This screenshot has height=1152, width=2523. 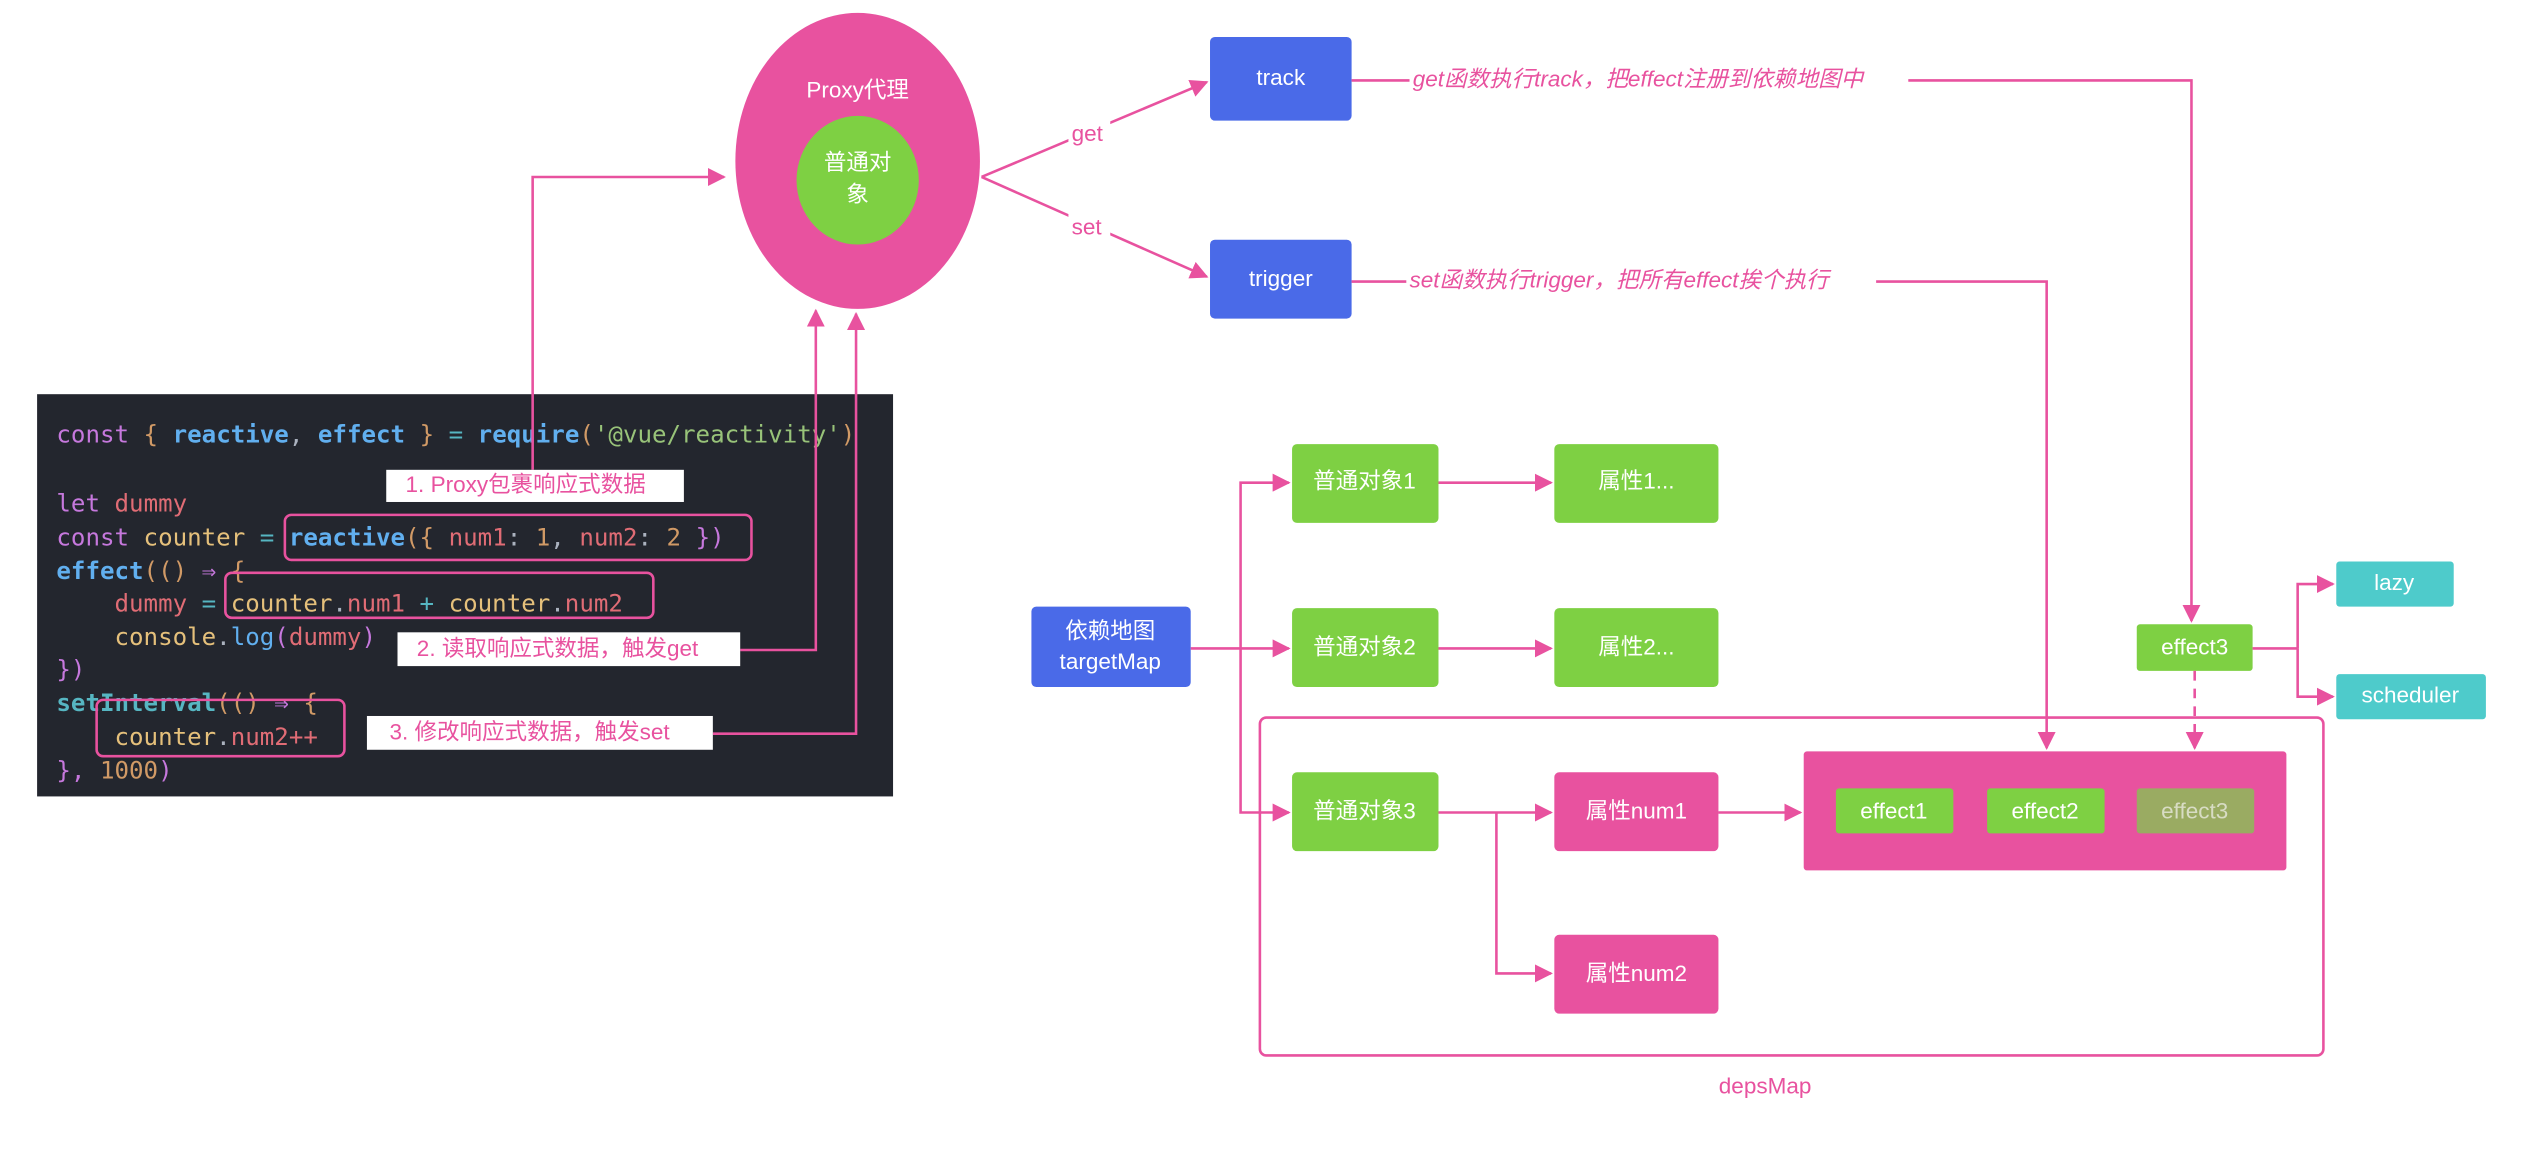 I want to click on code-line: effect(() ⇒ {, so click(x=150, y=571).